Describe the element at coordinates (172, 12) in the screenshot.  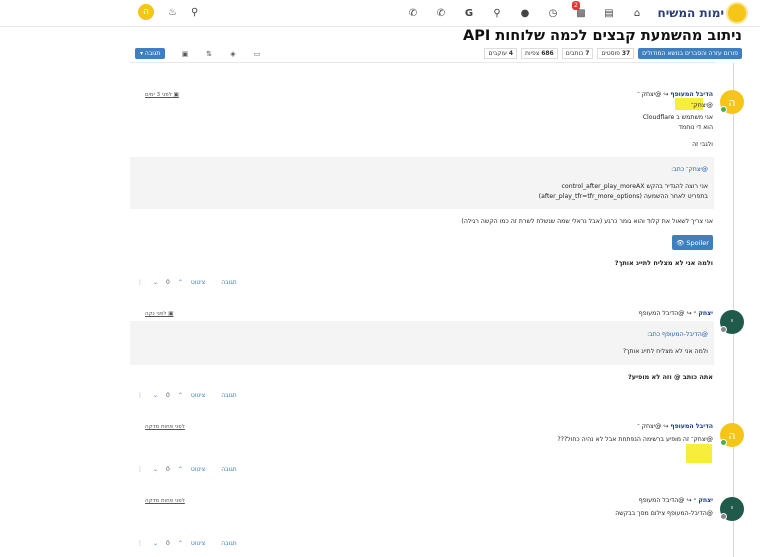
I see `bell-icon: ♨` at that location.